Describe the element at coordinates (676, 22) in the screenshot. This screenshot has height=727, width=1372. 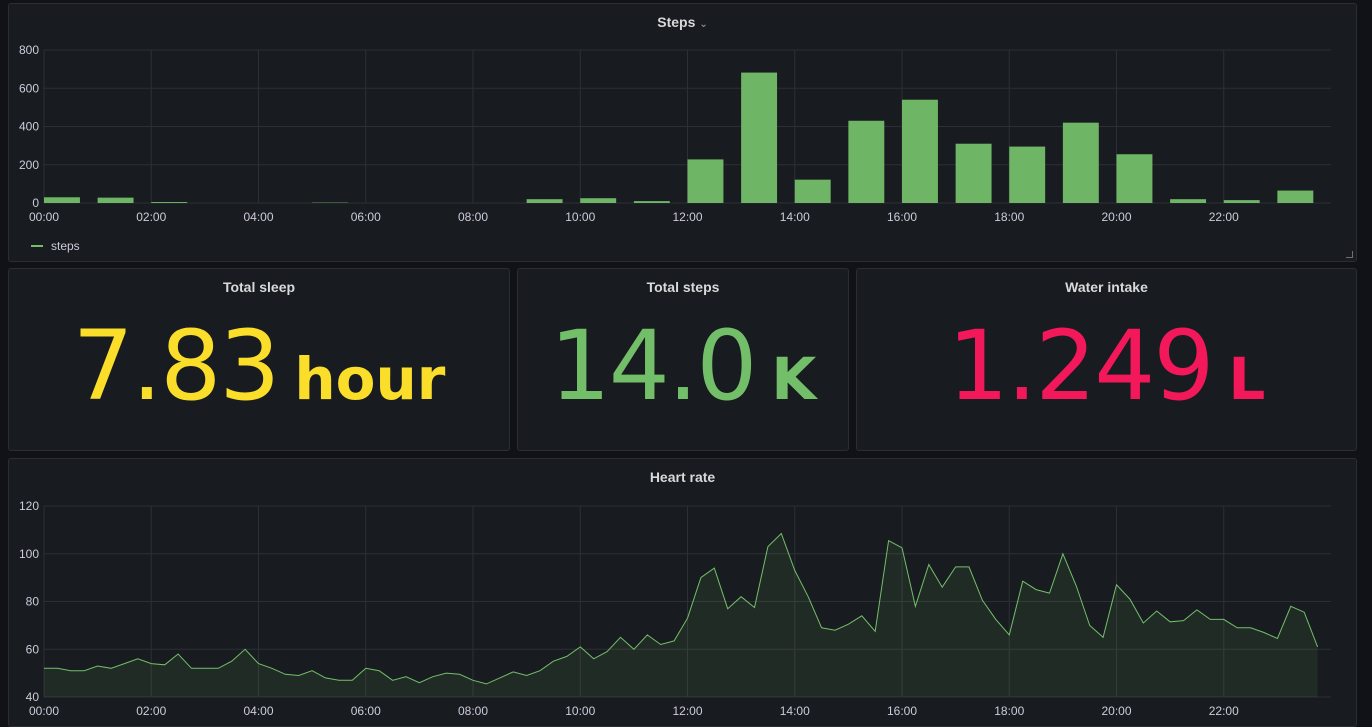
I see `steps-panel-title: Steps` at that location.